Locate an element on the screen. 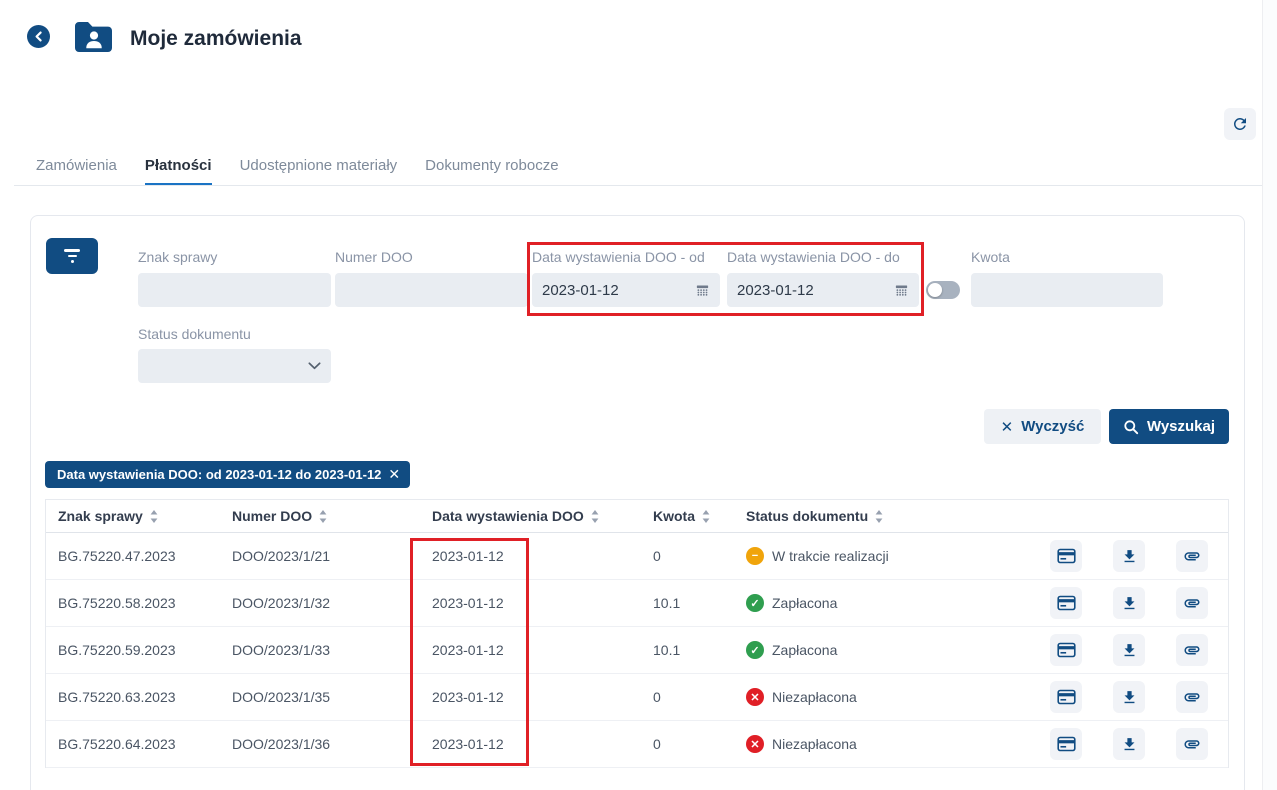  kwota-input is located at coordinates (1067, 290).